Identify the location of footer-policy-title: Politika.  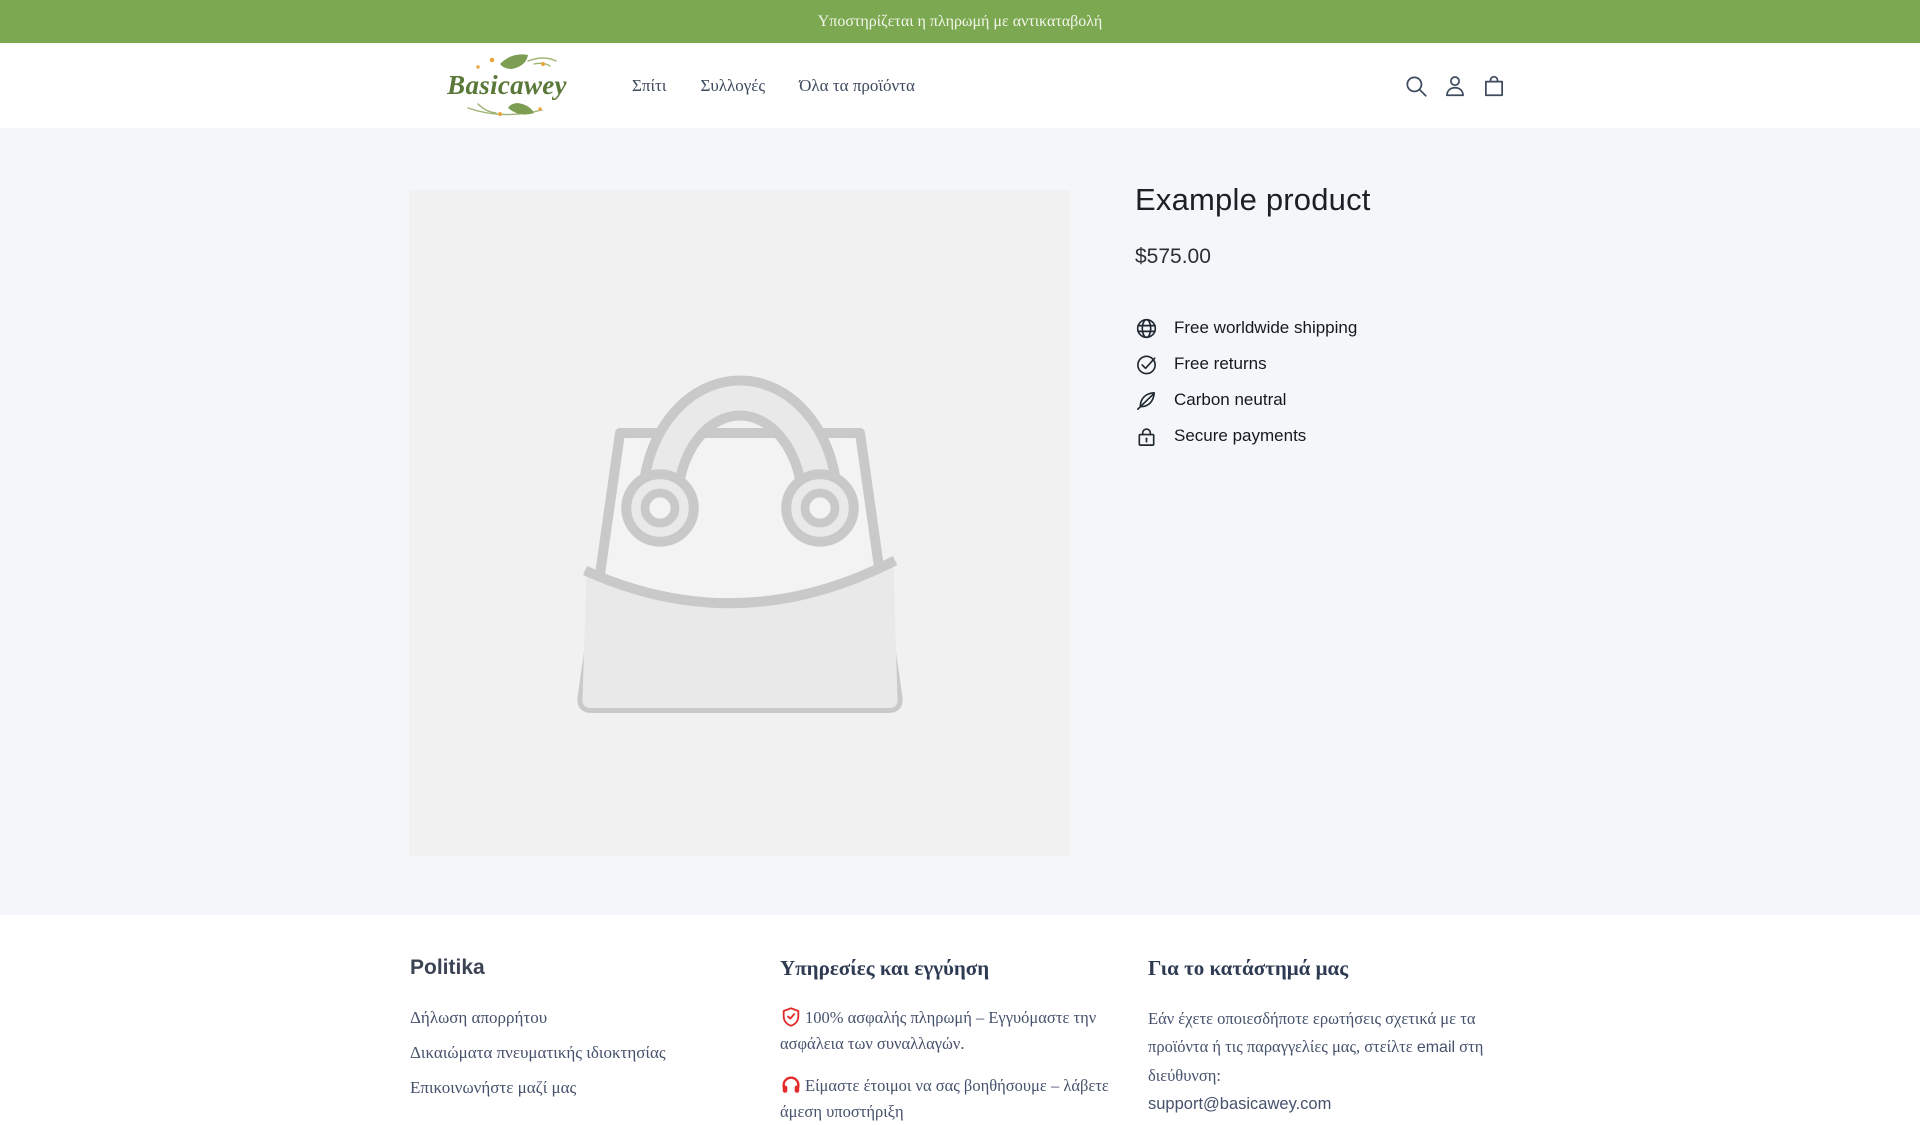
(447, 967).